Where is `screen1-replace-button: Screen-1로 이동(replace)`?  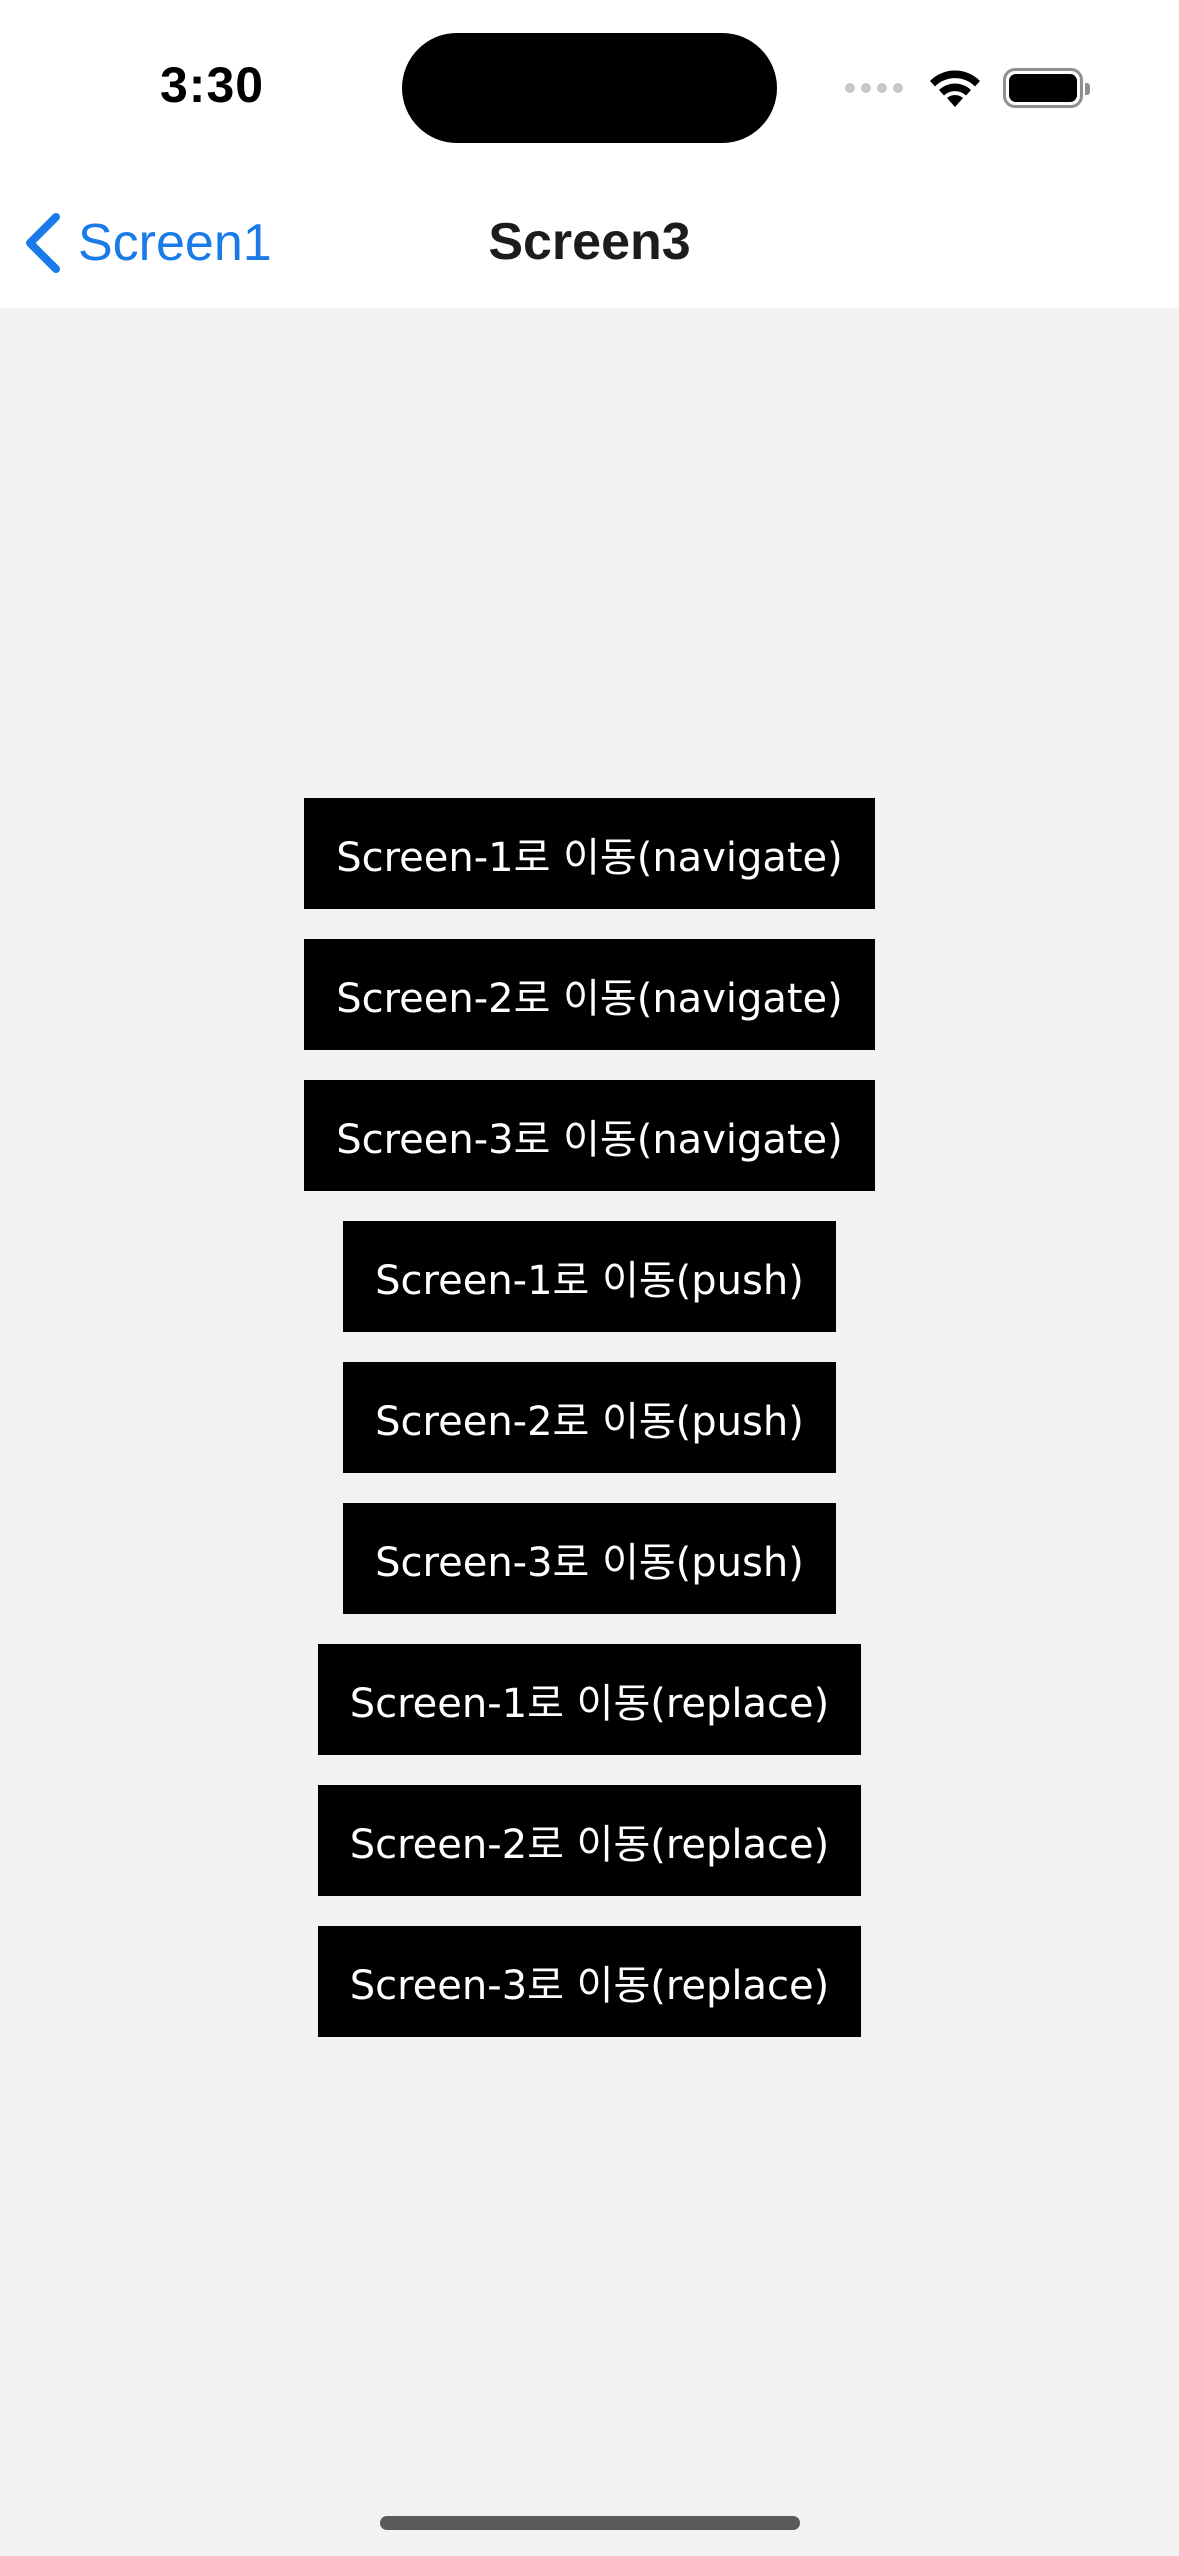
screen1-replace-button: Screen-1로 이동(replace) is located at coordinates (589, 1699).